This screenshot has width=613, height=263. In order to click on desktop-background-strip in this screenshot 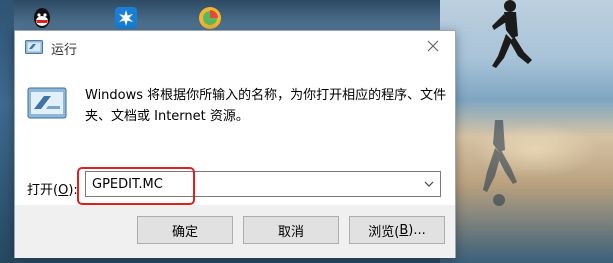, I will do `click(7, 131)`.